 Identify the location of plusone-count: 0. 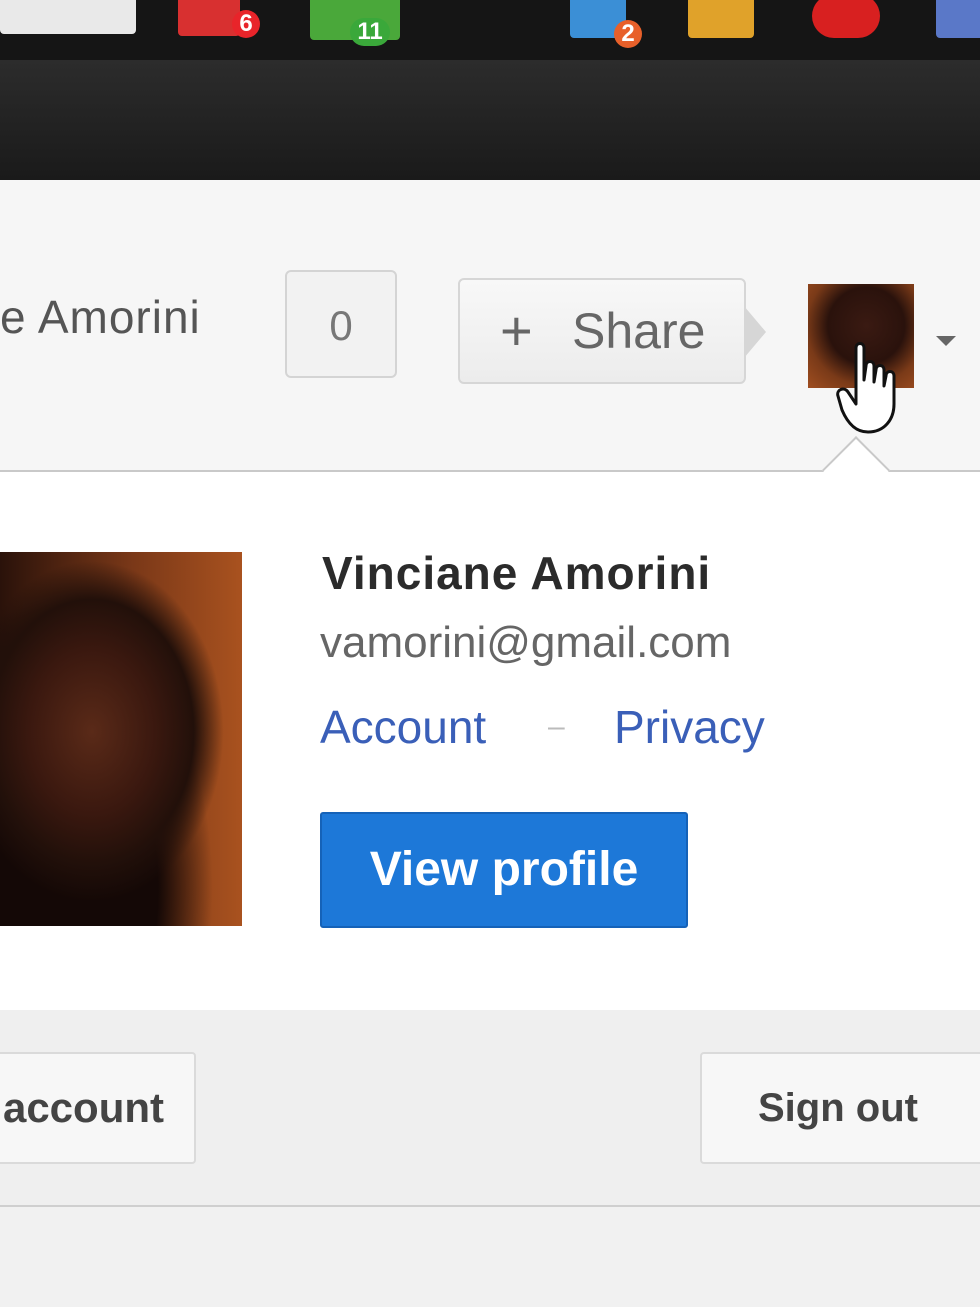
(341, 324).